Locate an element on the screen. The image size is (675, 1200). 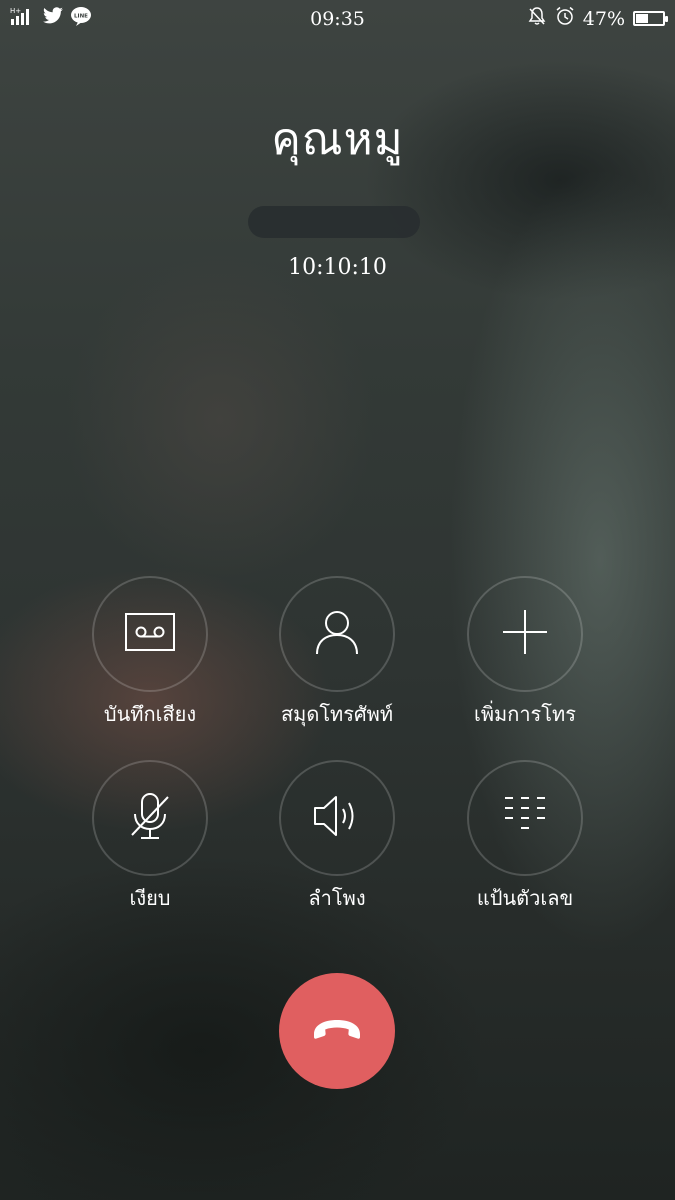
speaker-button: ลำโพง is located at coordinates (337, 837).